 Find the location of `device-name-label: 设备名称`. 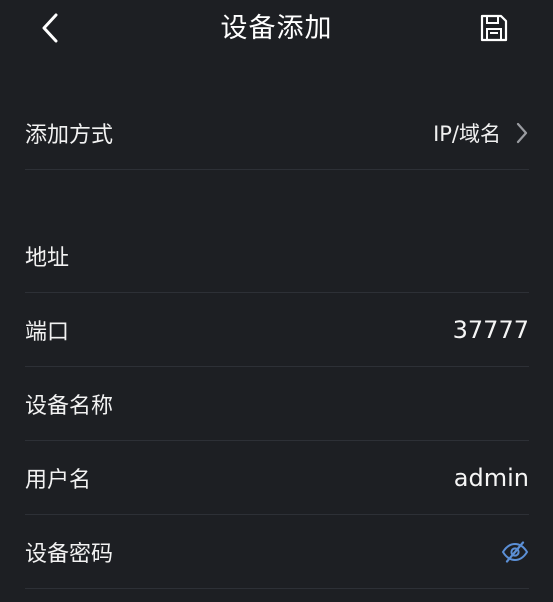

device-name-label: 设备名称 is located at coordinates (69, 406).